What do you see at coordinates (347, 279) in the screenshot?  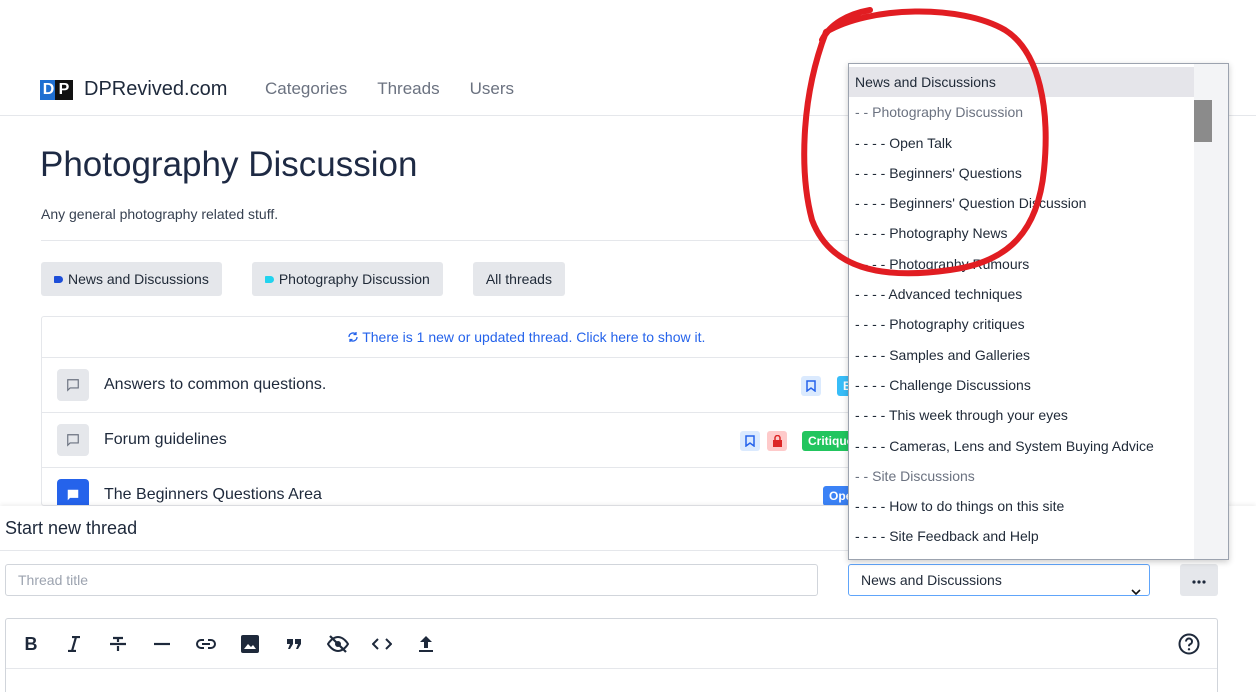 I see `pill-photography-discussion: Photography Discussion` at bounding box center [347, 279].